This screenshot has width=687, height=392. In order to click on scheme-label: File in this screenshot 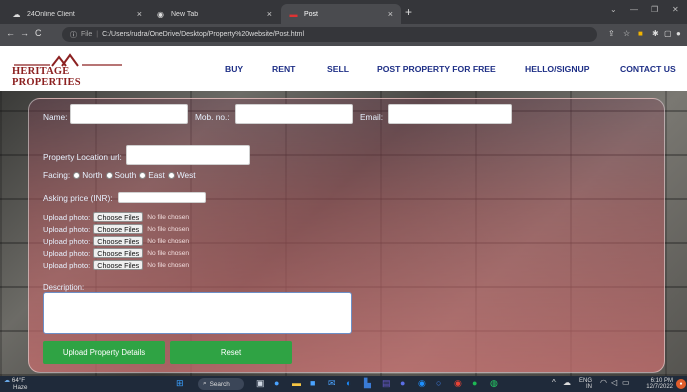, I will do `click(87, 34)`.